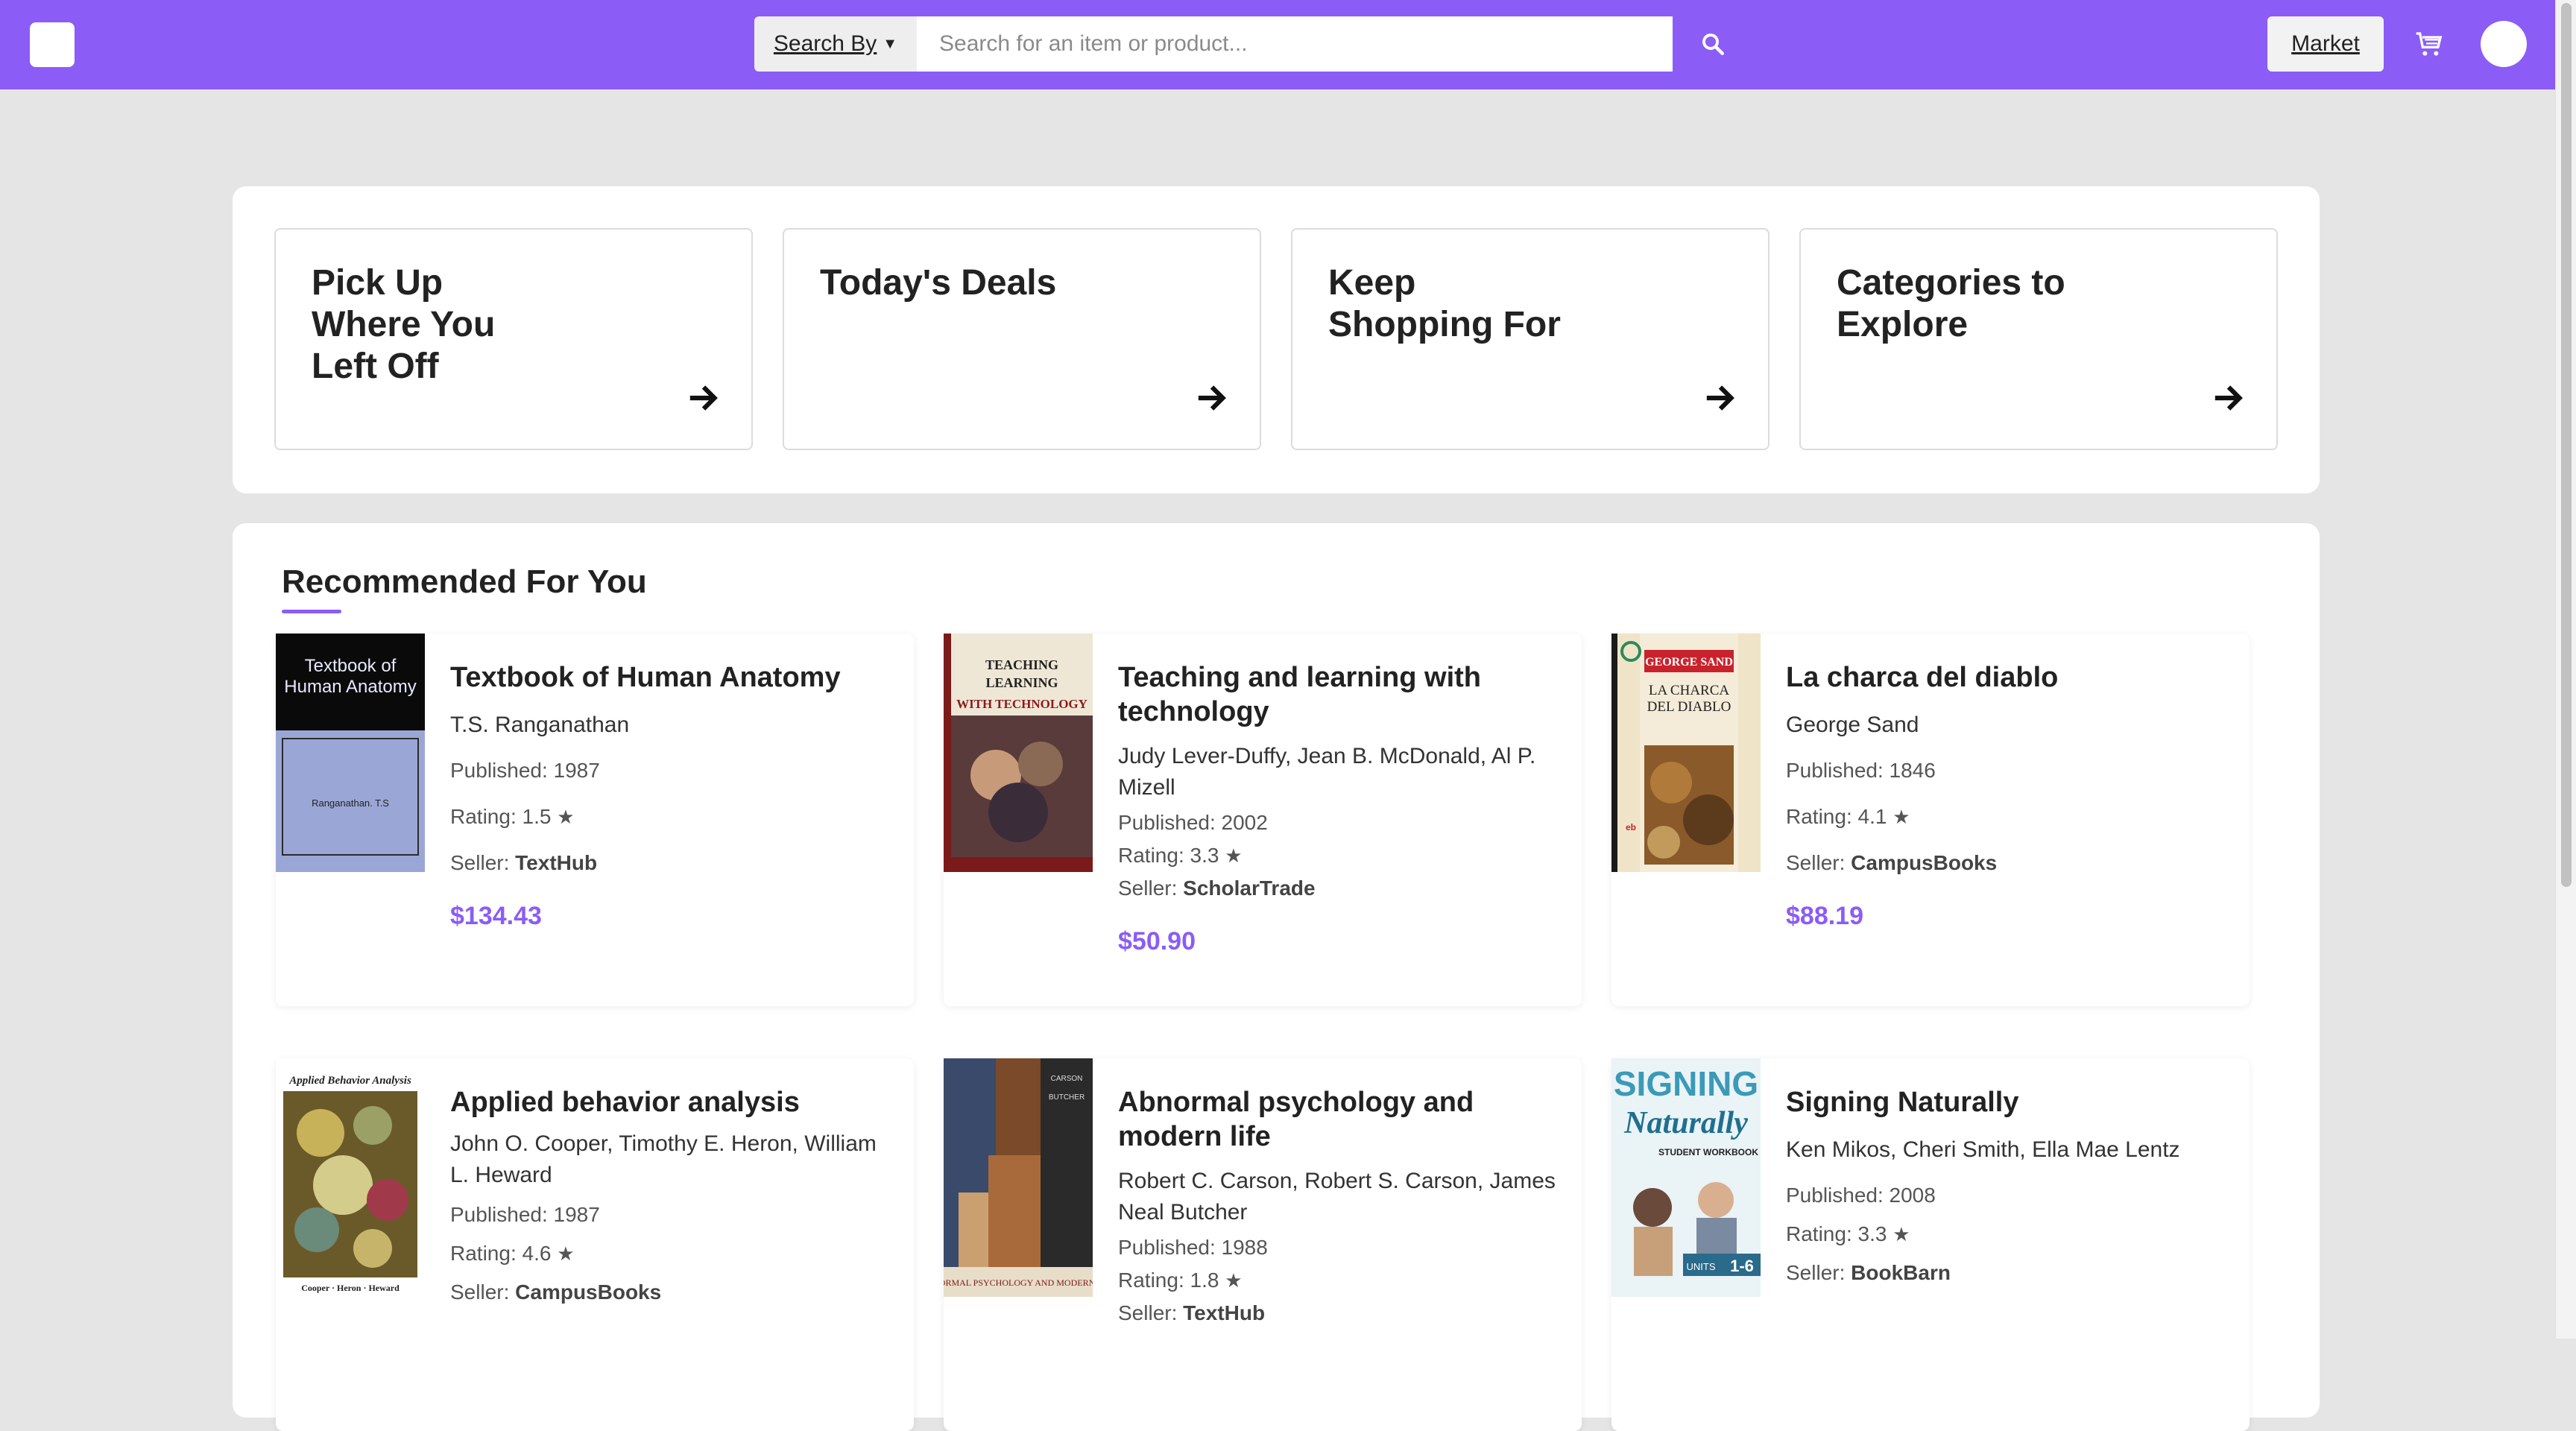 This screenshot has height=1431, width=2576. What do you see at coordinates (1338, 1281) in the screenshot?
I see `book-rating: Rating: 1.8 ★` at bounding box center [1338, 1281].